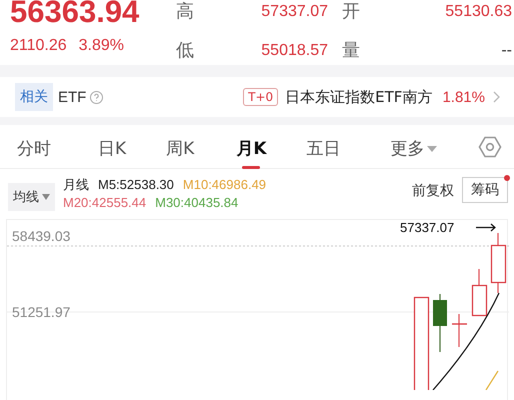  Describe the element at coordinates (478, 12) in the screenshot. I see `stat-value: 55130.63` at that location.